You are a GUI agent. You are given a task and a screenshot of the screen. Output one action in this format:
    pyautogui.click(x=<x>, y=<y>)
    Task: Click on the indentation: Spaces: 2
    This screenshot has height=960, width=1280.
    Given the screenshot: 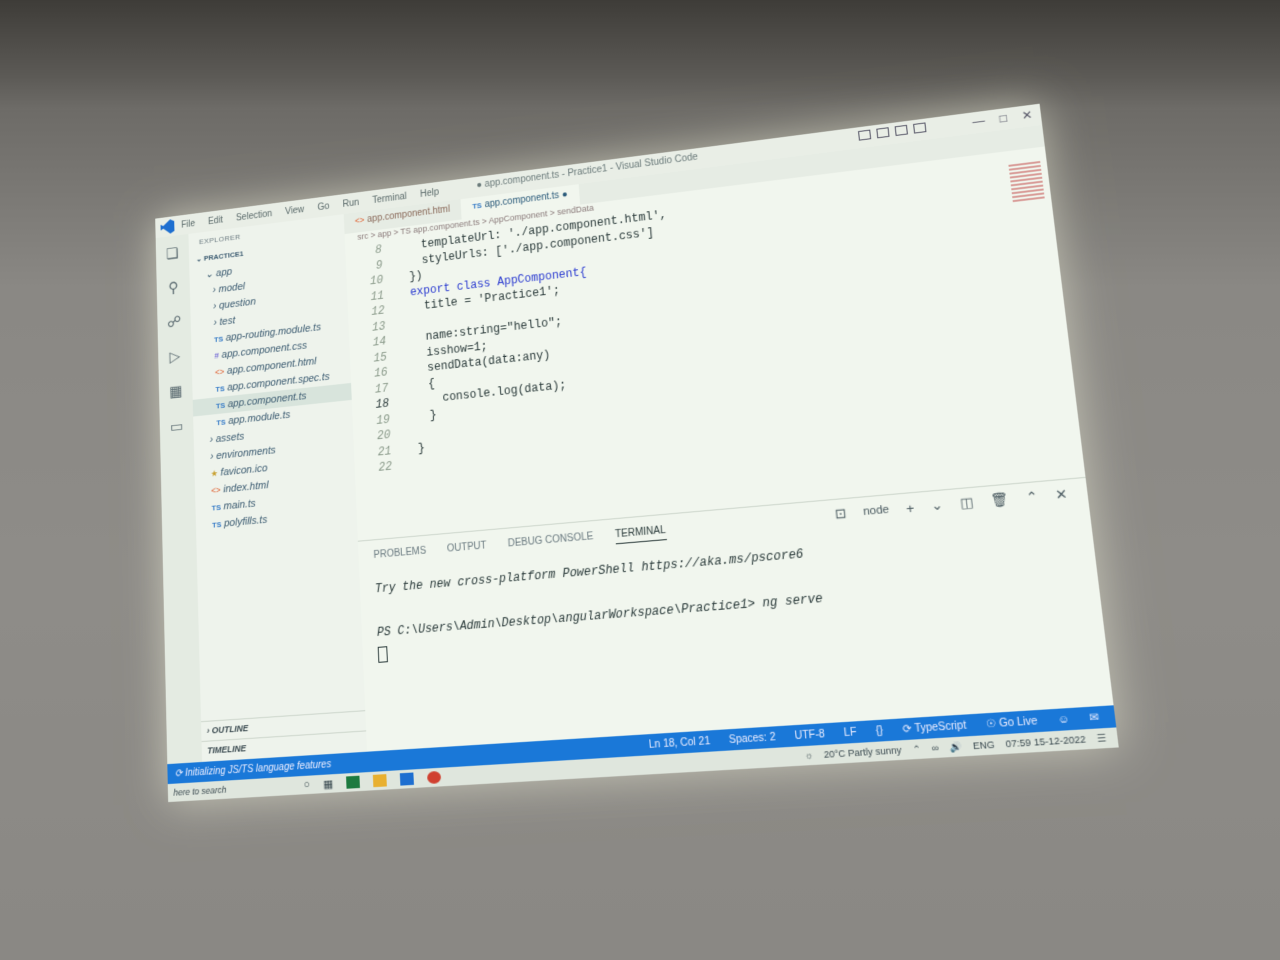 What is the action you would take?
    pyautogui.click(x=752, y=738)
    